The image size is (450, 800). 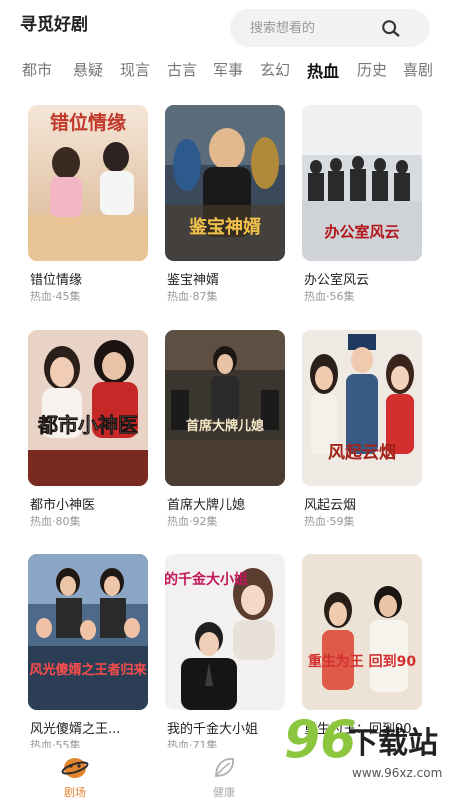 I want to click on poster-image: 重生为王 回到90, so click(x=362, y=632).